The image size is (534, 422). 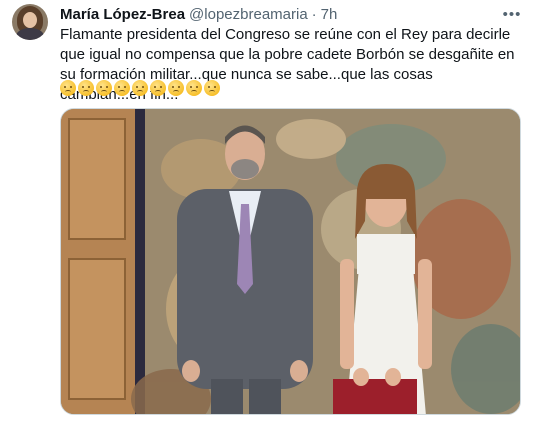 I want to click on tweet-header: María López-Brea @lopezbreamaria · 7h, so click(x=198, y=15).